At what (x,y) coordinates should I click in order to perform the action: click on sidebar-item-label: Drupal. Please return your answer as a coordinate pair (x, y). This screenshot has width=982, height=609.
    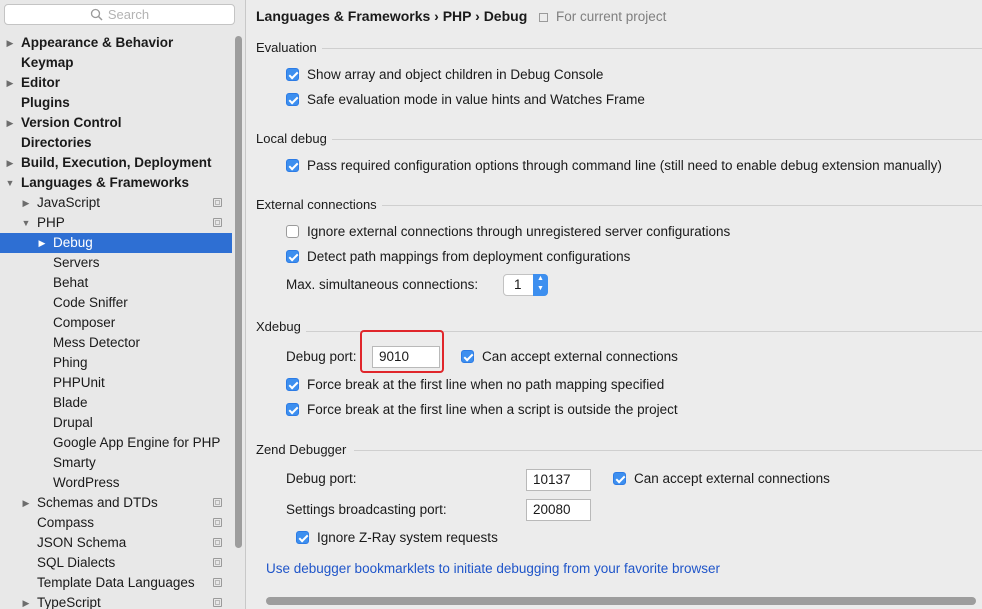
    Looking at the image, I should click on (73, 422).